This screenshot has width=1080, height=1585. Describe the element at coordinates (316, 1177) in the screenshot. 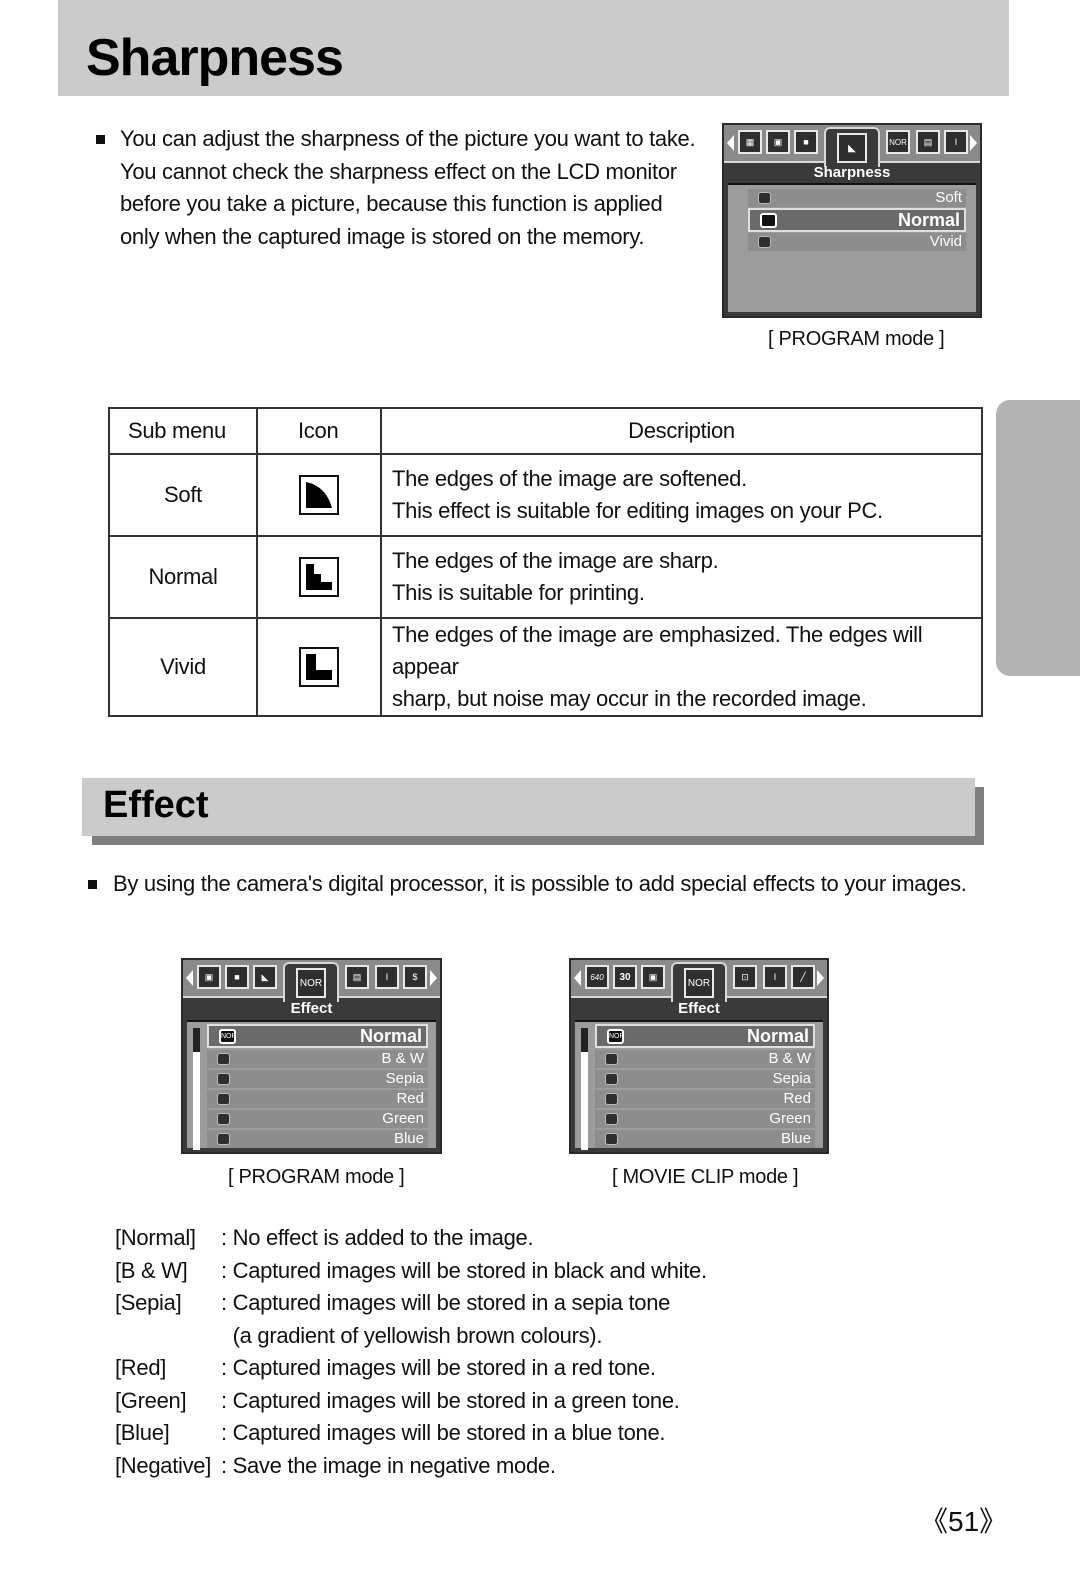

I see `effect-program-caption: [ PROGRAM mode ]` at that location.